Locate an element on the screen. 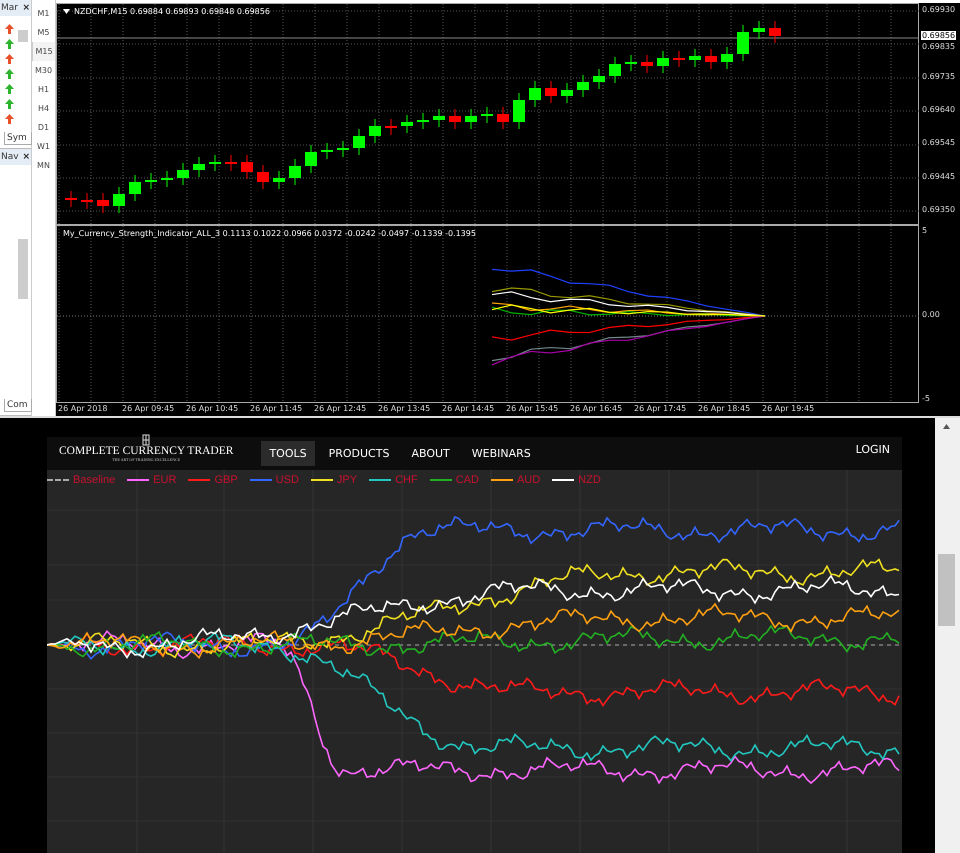 The image size is (960, 853). chart-title: NZDCHF,M15 0.69884 0.69893 0.69848 0.69856 is located at coordinates (166, 11).